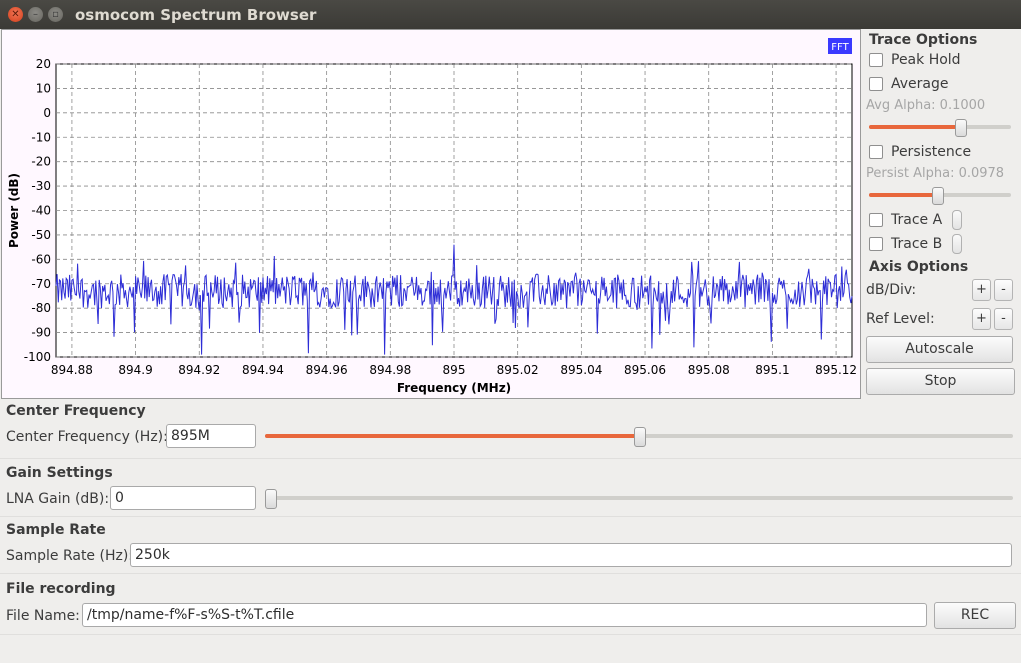 The image size is (1021, 663). I want to click on y-tick-label: -70, so click(41, 284).